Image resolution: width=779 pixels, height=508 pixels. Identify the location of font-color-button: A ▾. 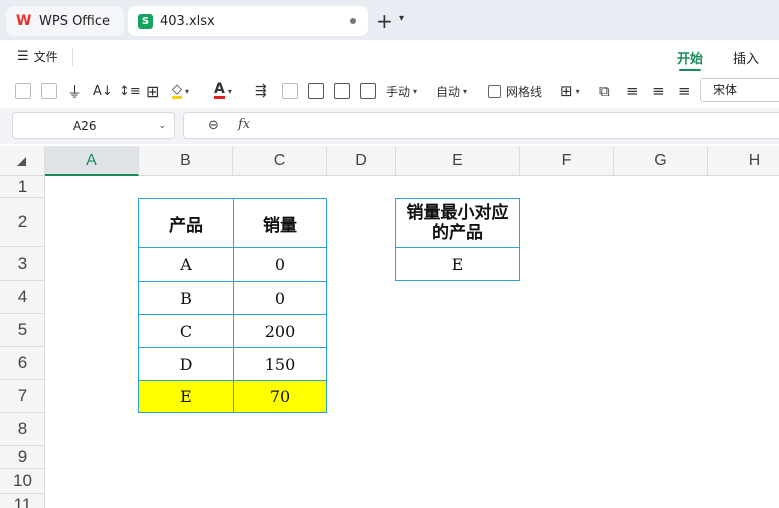
(223, 91).